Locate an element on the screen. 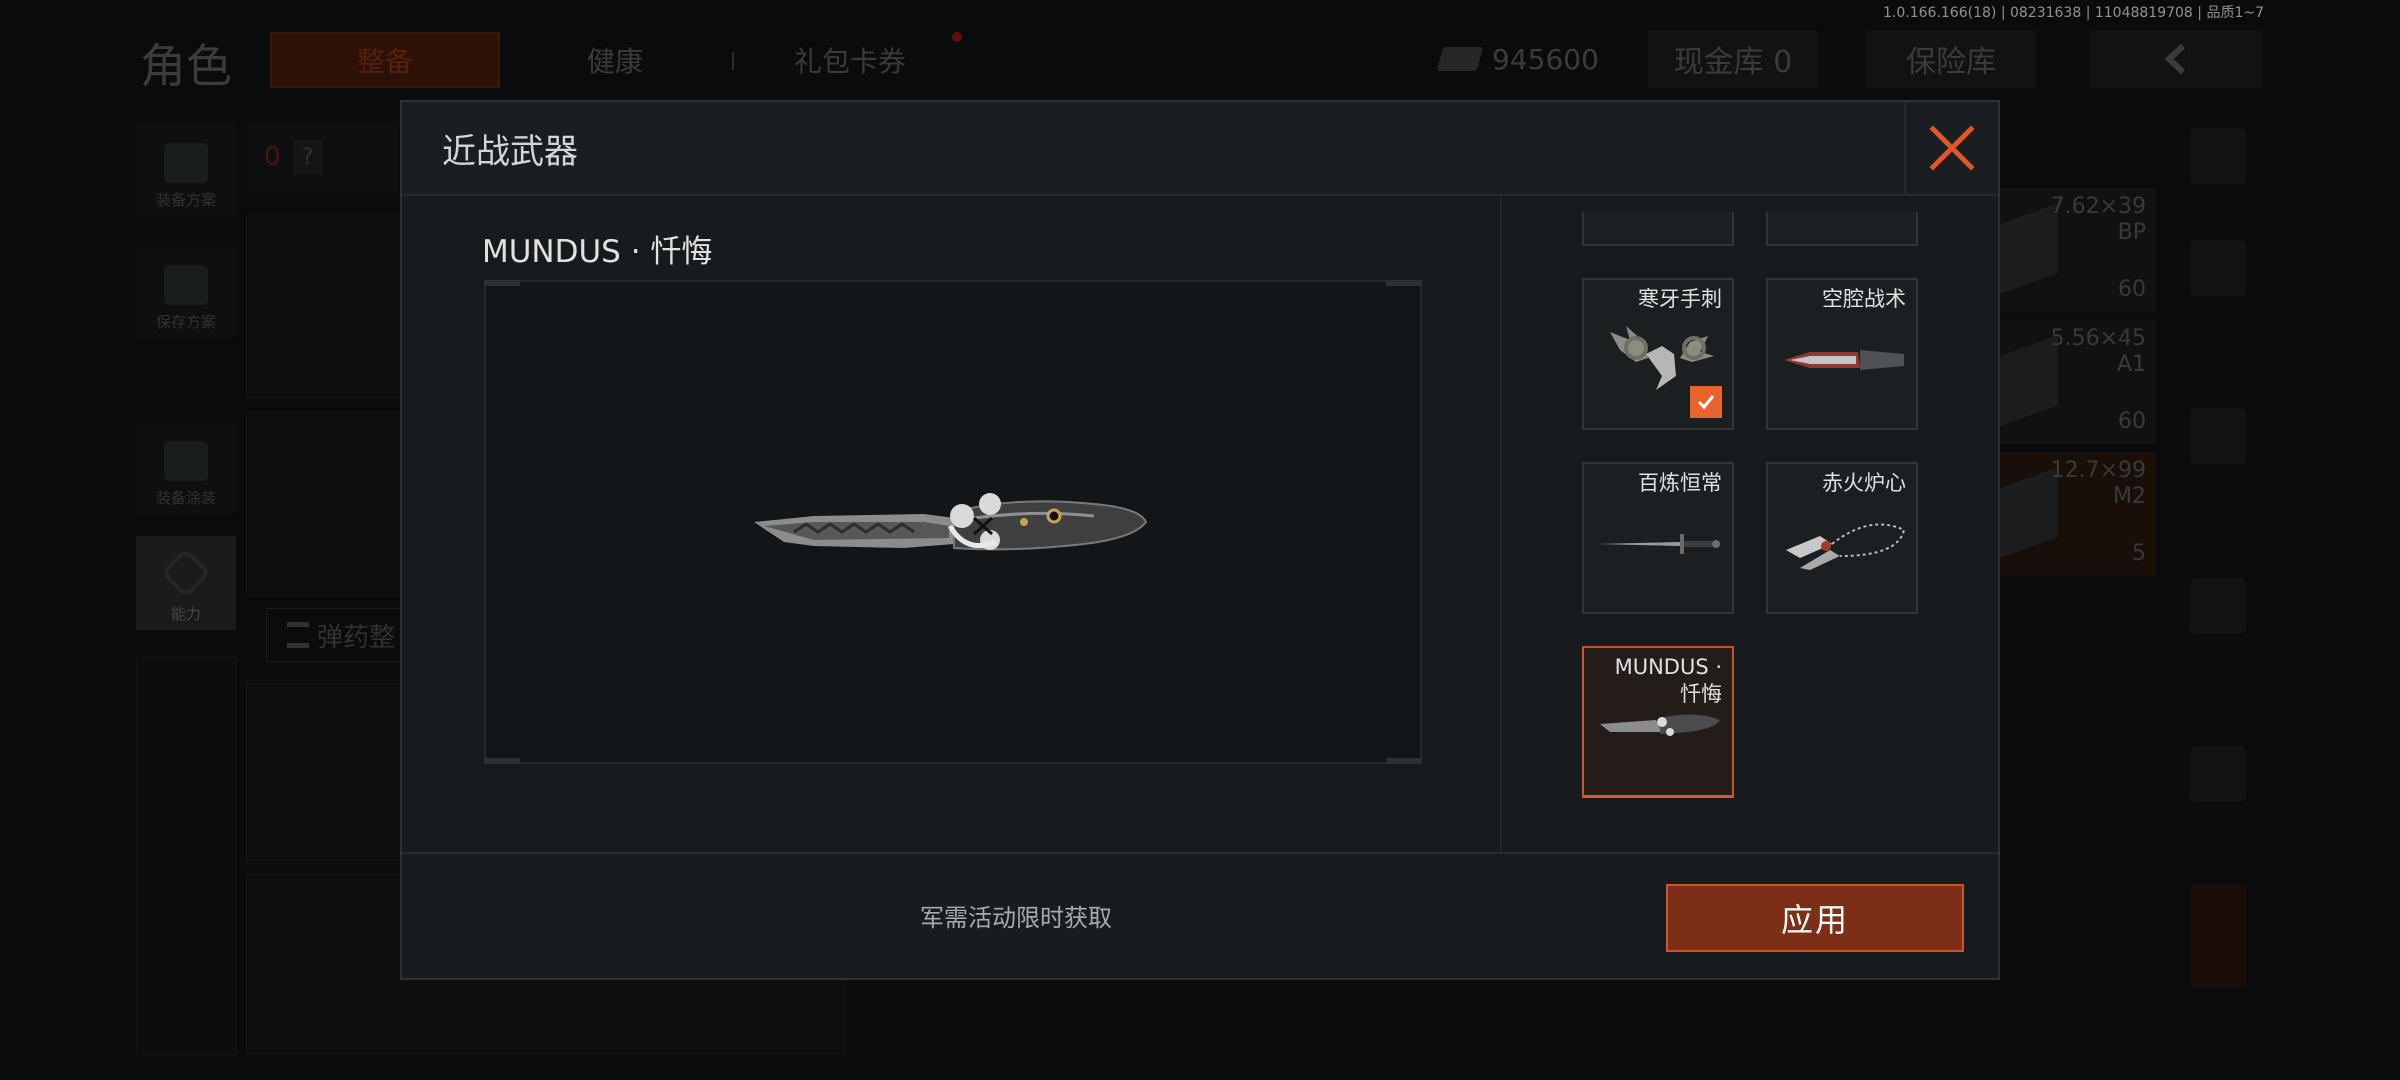 The width and height of the screenshot is (2400, 1080). weapon-card: 寒牙手刺 is located at coordinates (1658, 354).